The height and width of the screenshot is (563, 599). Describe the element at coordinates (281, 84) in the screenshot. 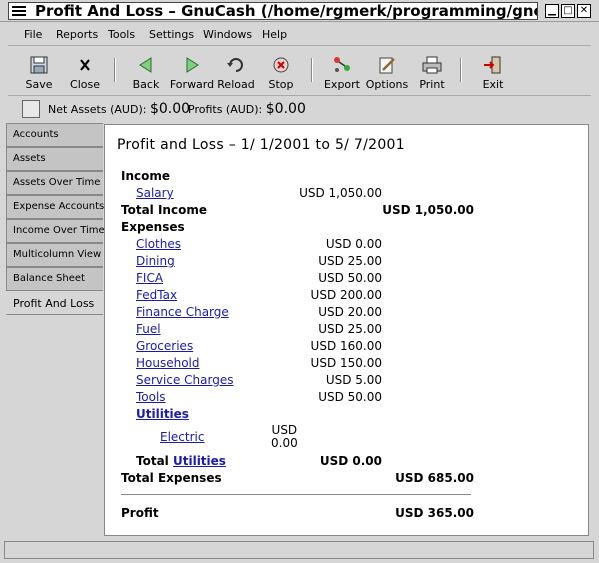

I see `stop-label: Stop` at that location.